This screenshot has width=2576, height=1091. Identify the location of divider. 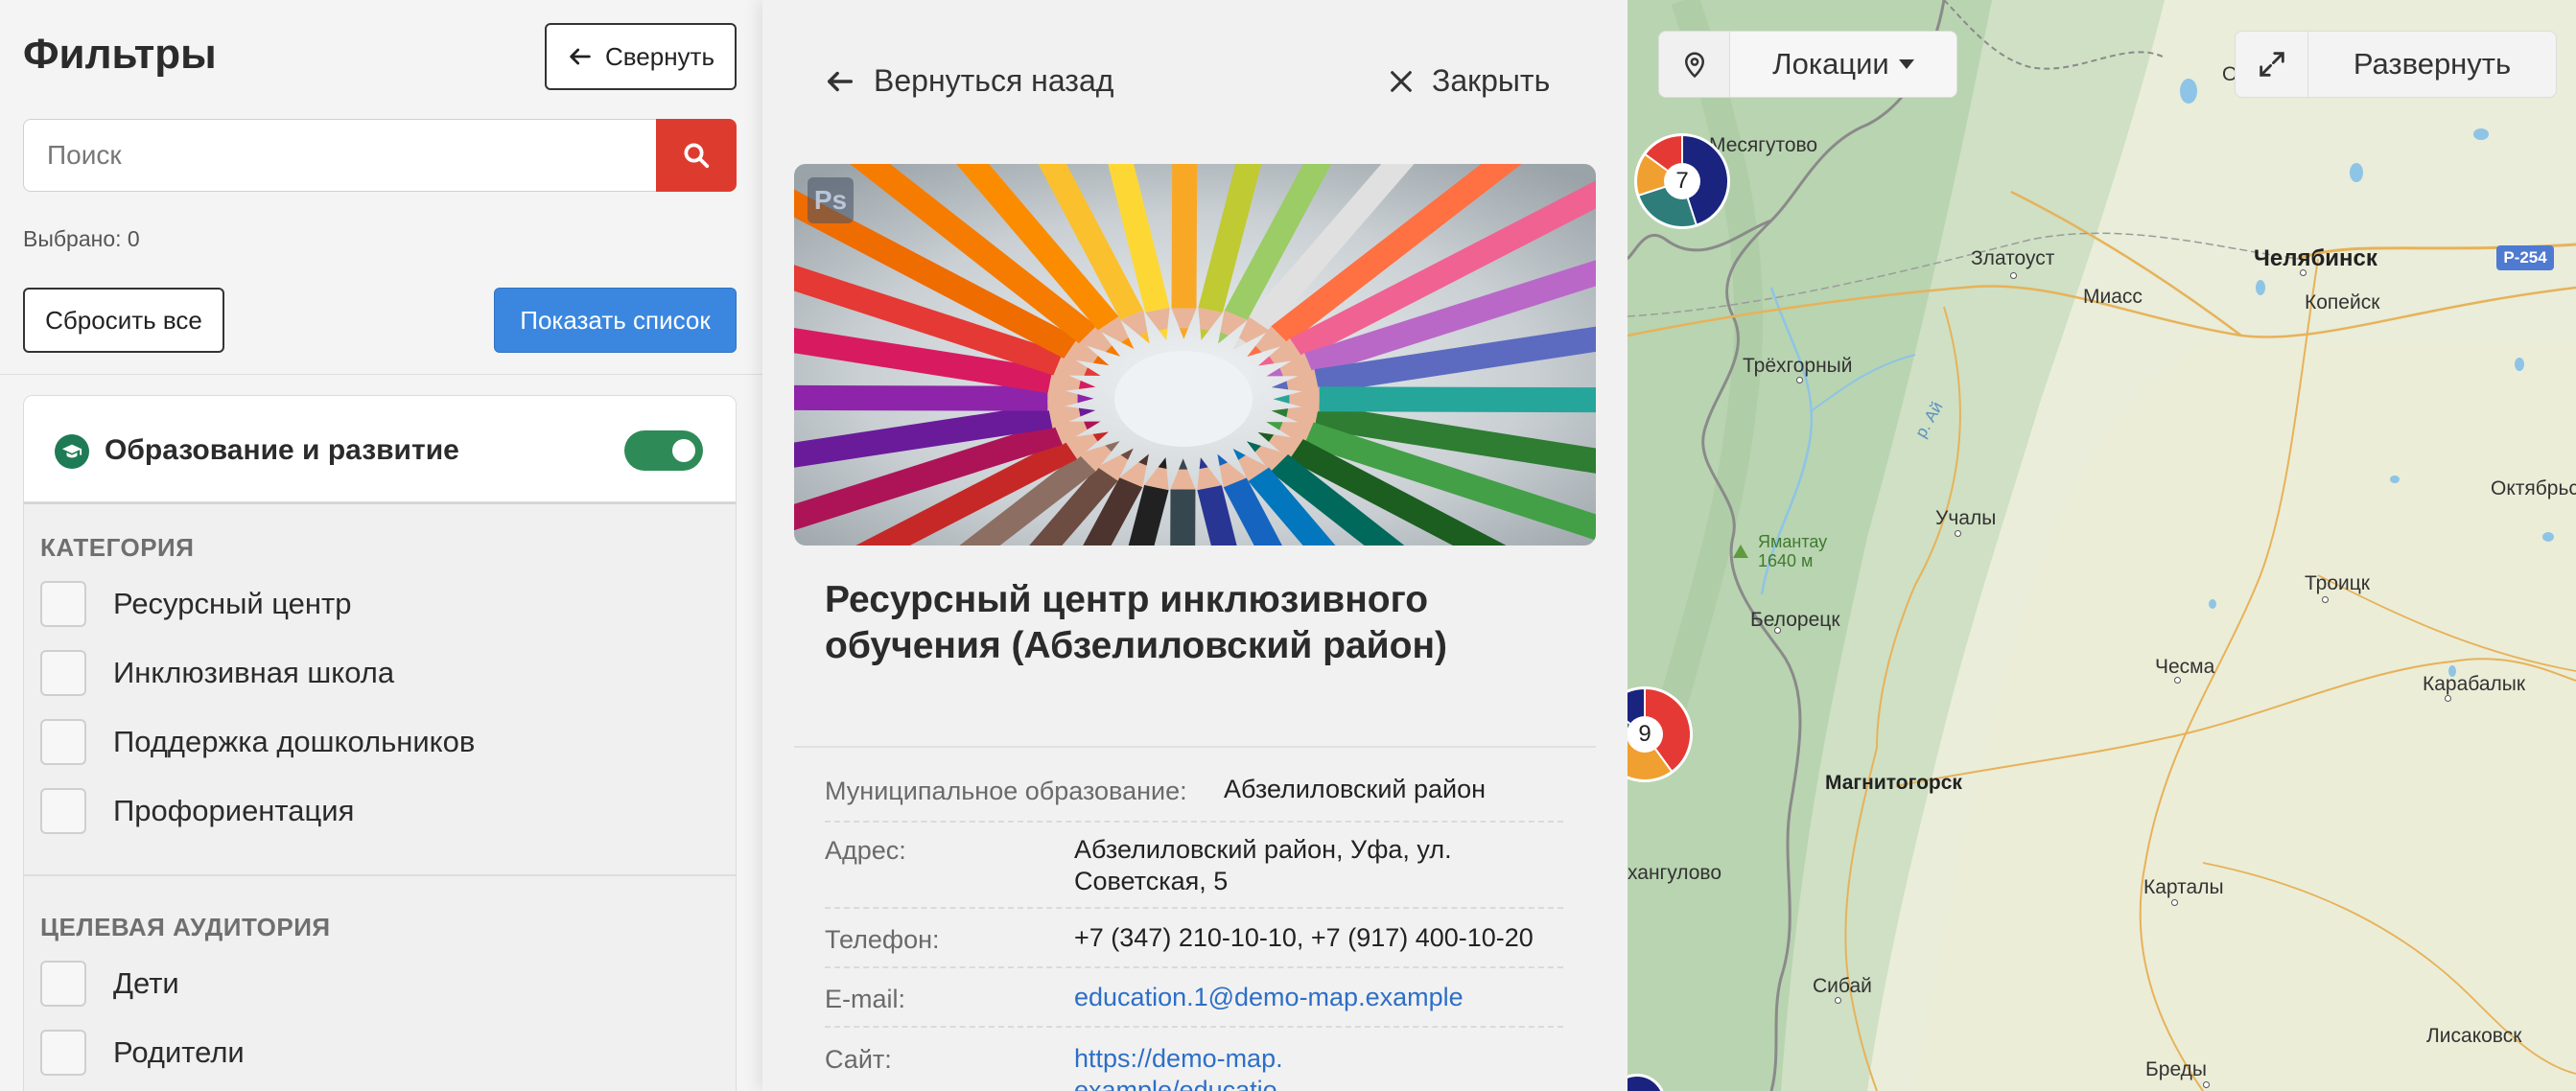
(1195, 747).